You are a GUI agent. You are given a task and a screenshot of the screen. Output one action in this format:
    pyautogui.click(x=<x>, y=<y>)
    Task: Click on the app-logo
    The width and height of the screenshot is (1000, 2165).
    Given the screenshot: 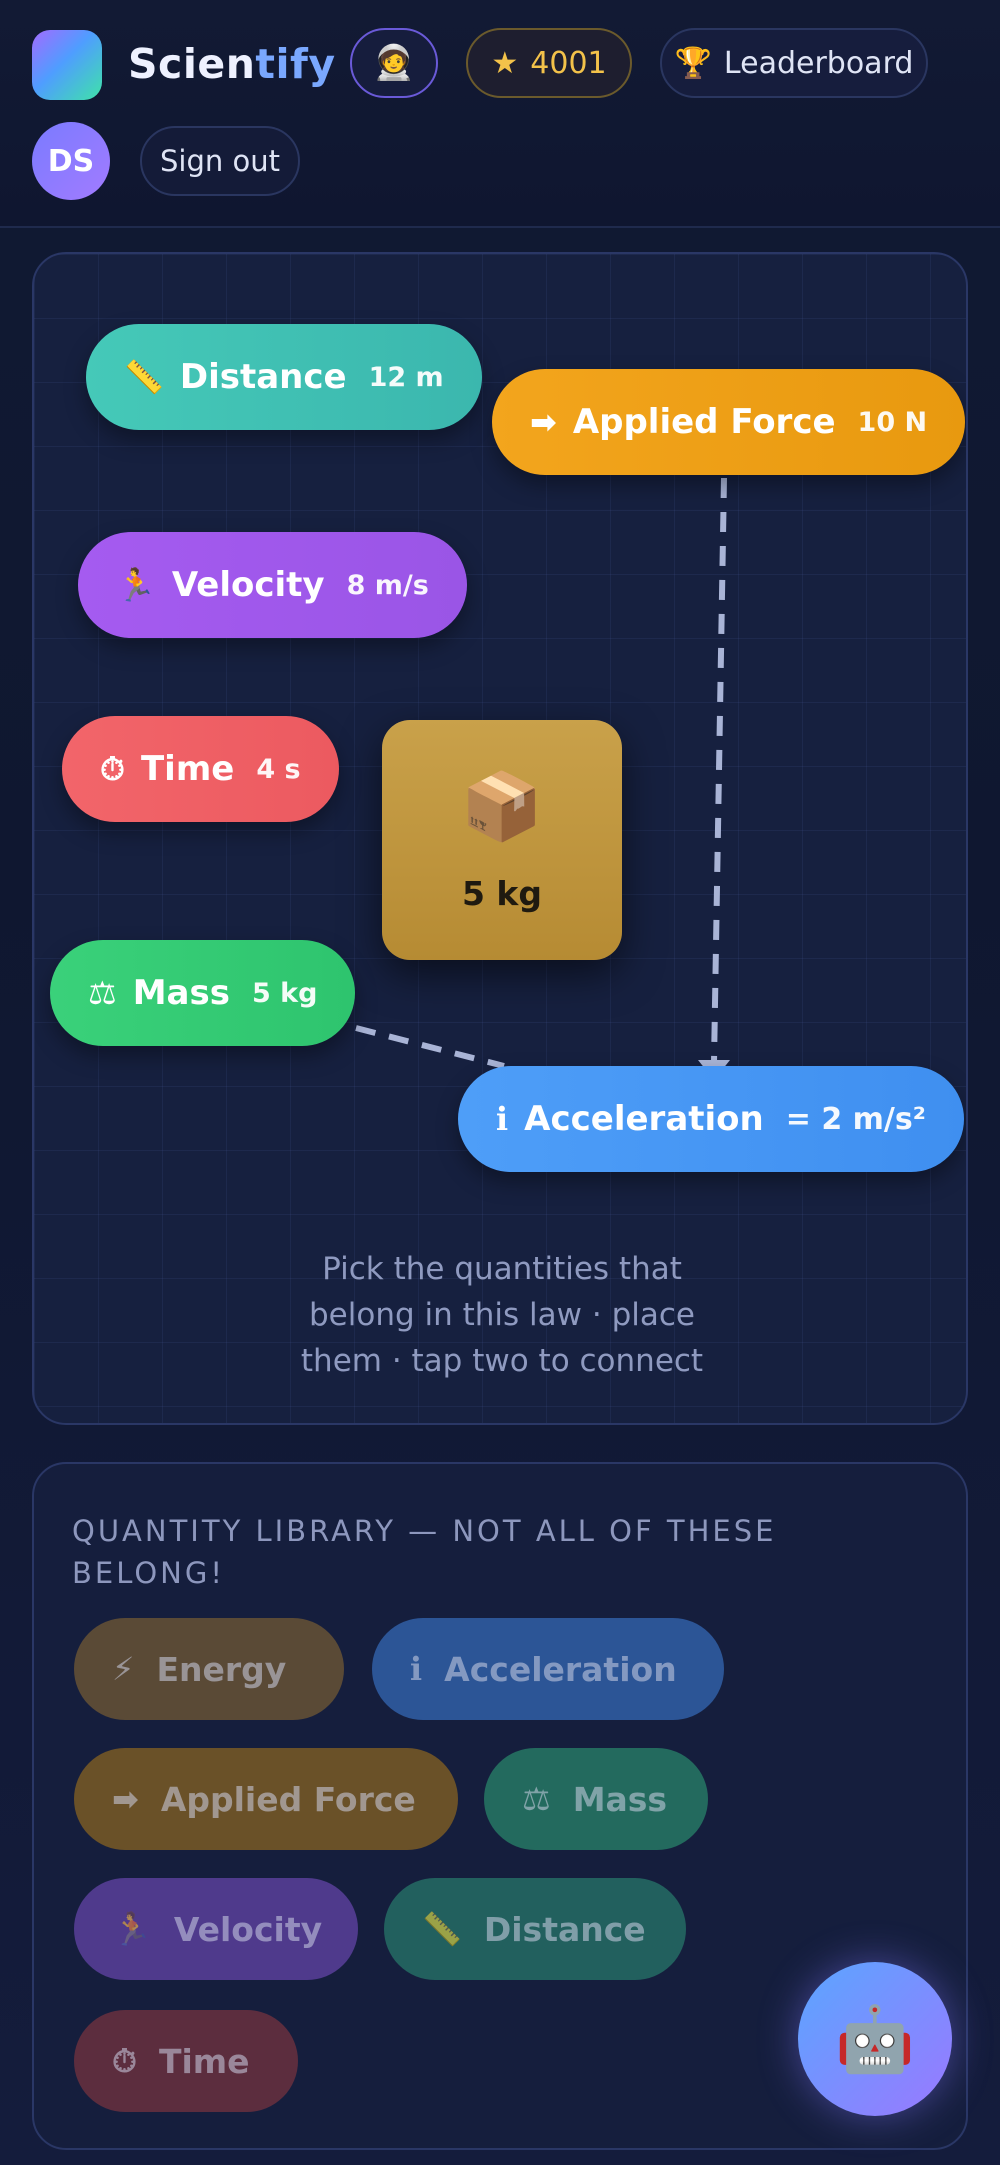 What is the action you would take?
    pyautogui.click(x=67, y=65)
    